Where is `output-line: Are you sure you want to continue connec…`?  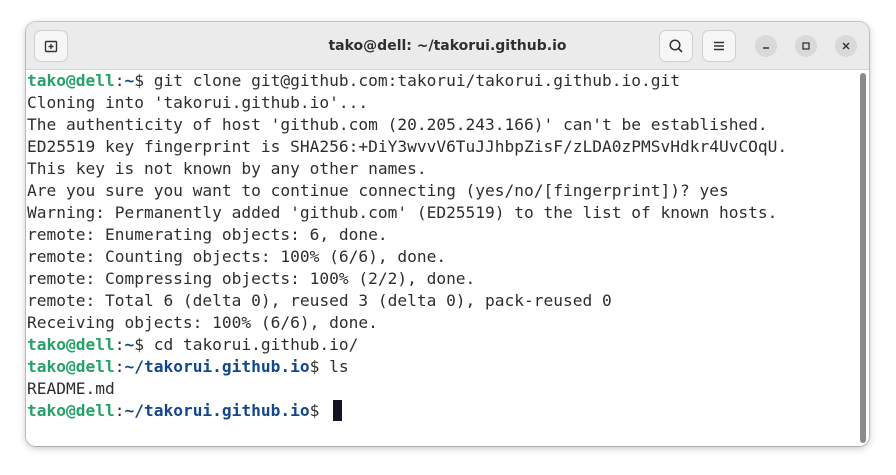 output-line: Are you sure you want to continue connec… is located at coordinates (378, 190).